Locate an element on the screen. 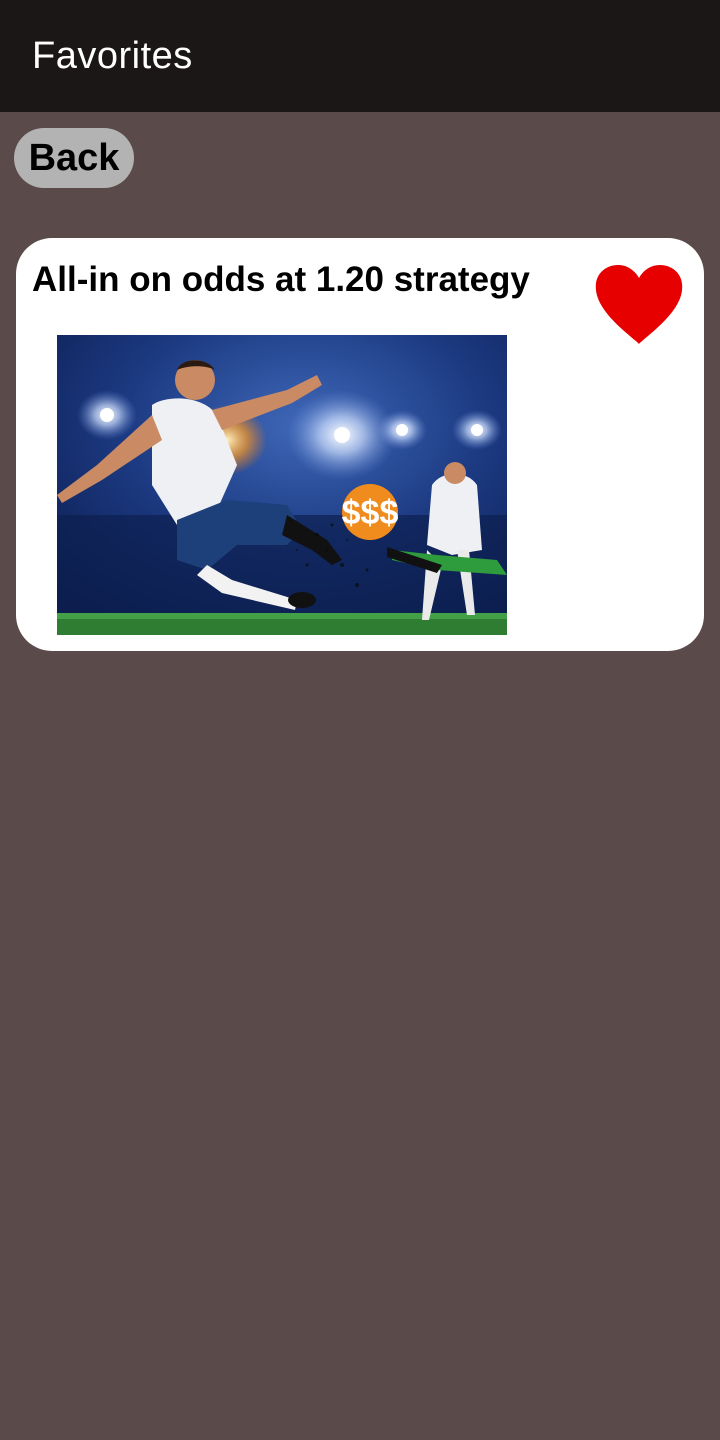 Image resolution: width=720 pixels, height=1440 pixels. heart-icon is located at coordinates (639, 305).